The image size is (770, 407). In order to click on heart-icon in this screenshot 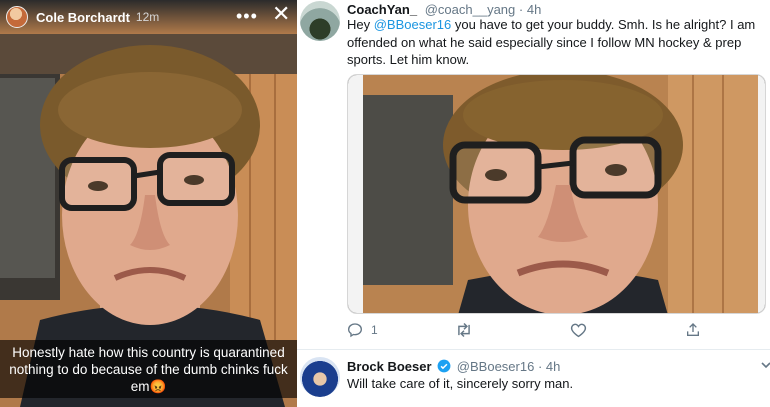, I will do `click(578, 330)`.